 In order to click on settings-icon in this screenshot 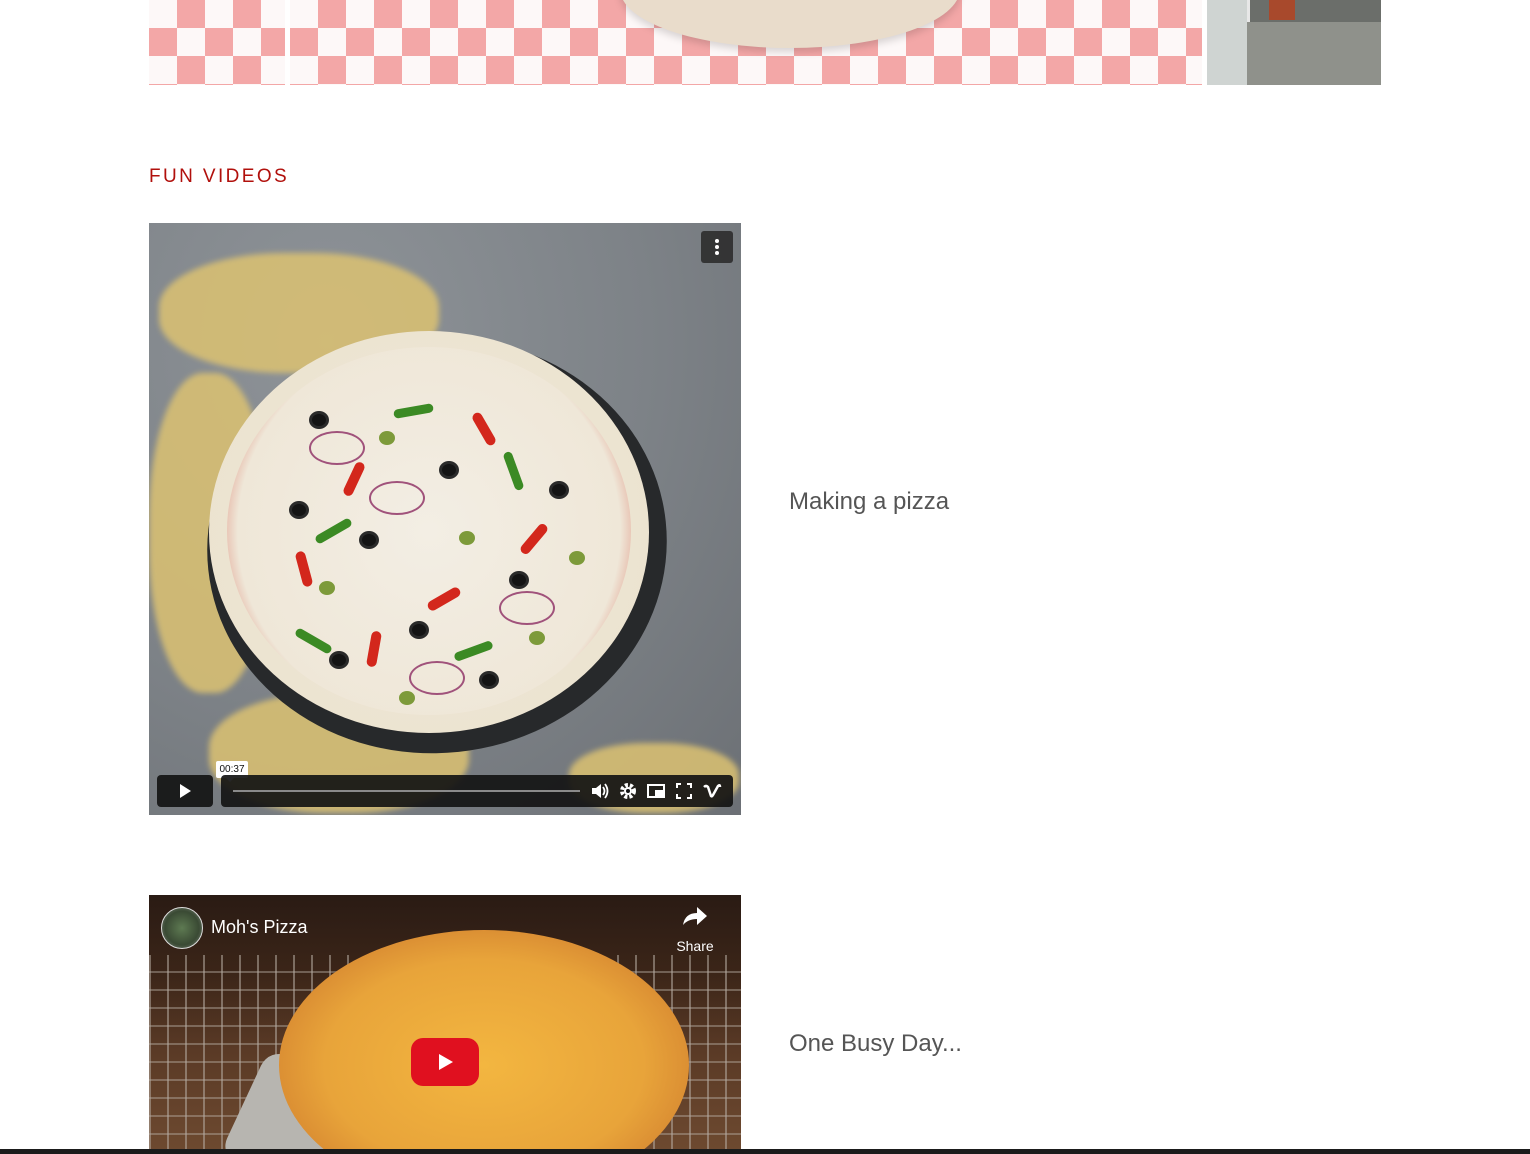, I will do `click(628, 791)`.